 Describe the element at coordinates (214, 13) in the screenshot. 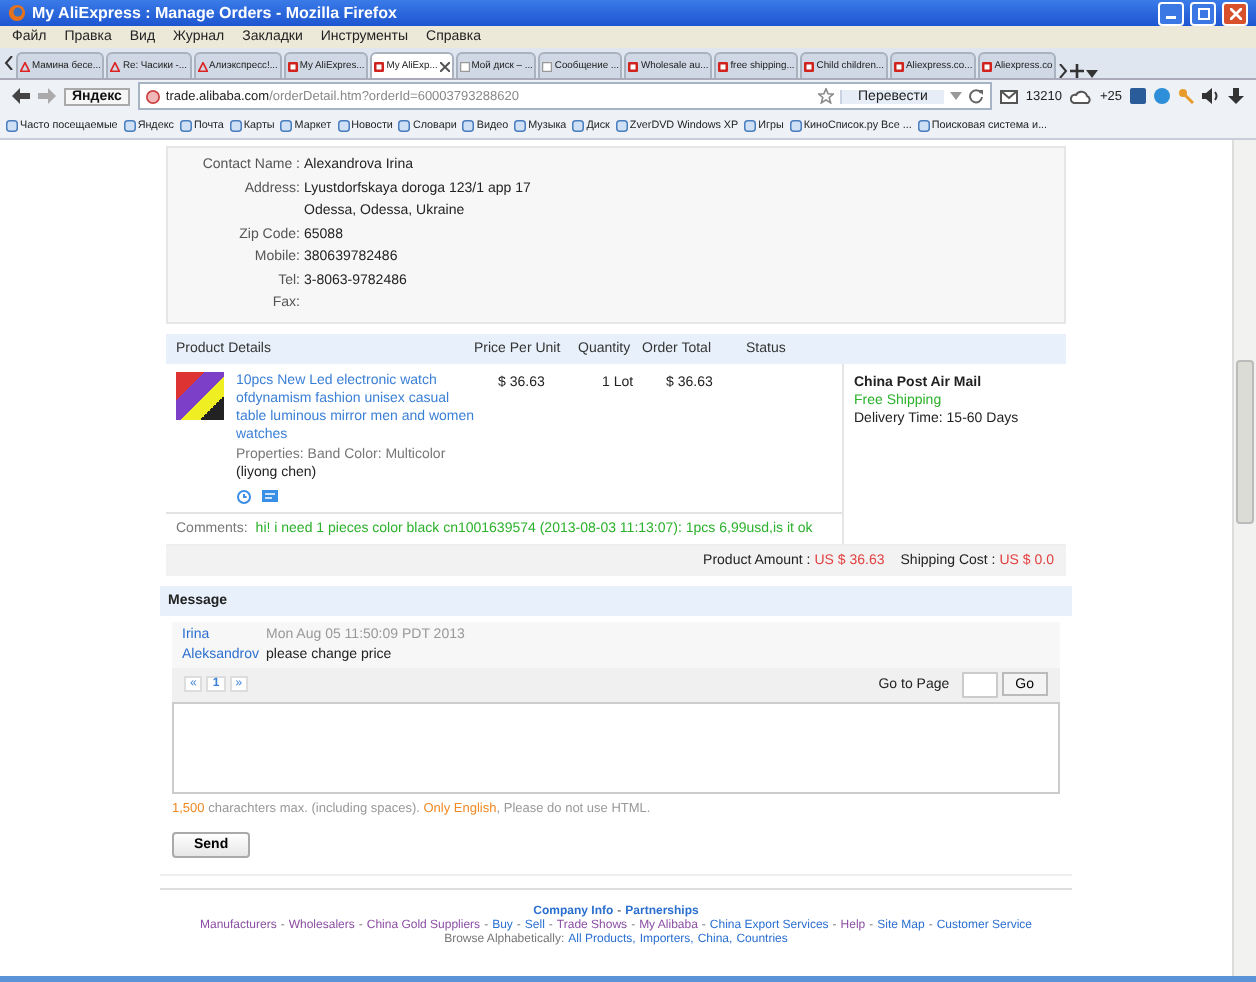

I see `window-title: My AliExpress : Manage Orders - Mozilla Firefox` at that location.